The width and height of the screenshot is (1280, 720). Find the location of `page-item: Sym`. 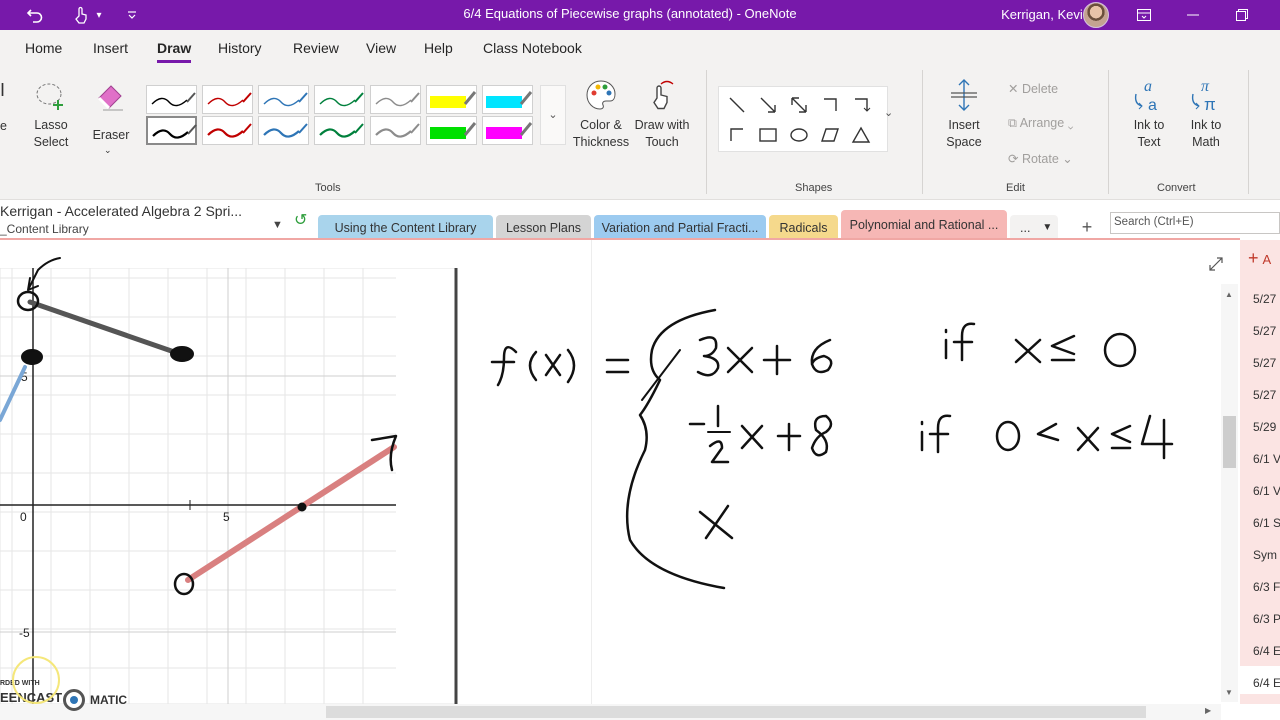

page-item: Sym is located at coordinates (1265, 555).